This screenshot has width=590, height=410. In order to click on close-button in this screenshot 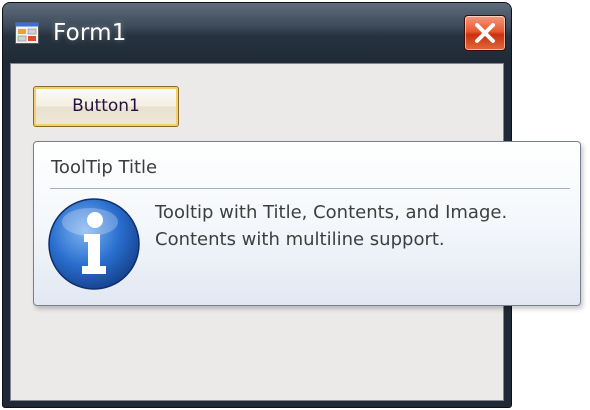, I will do `click(485, 33)`.